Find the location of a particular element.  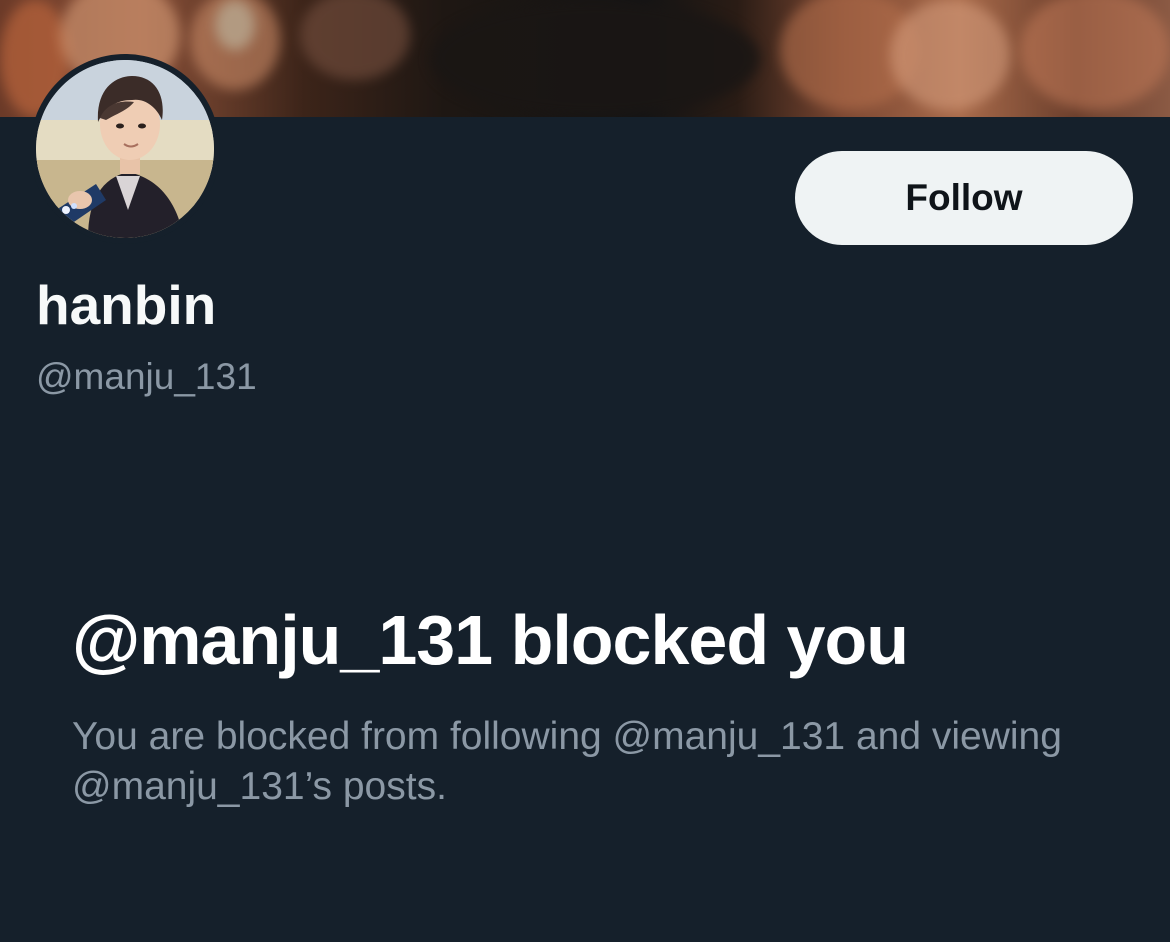

avatar-photo is located at coordinates (125, 149).